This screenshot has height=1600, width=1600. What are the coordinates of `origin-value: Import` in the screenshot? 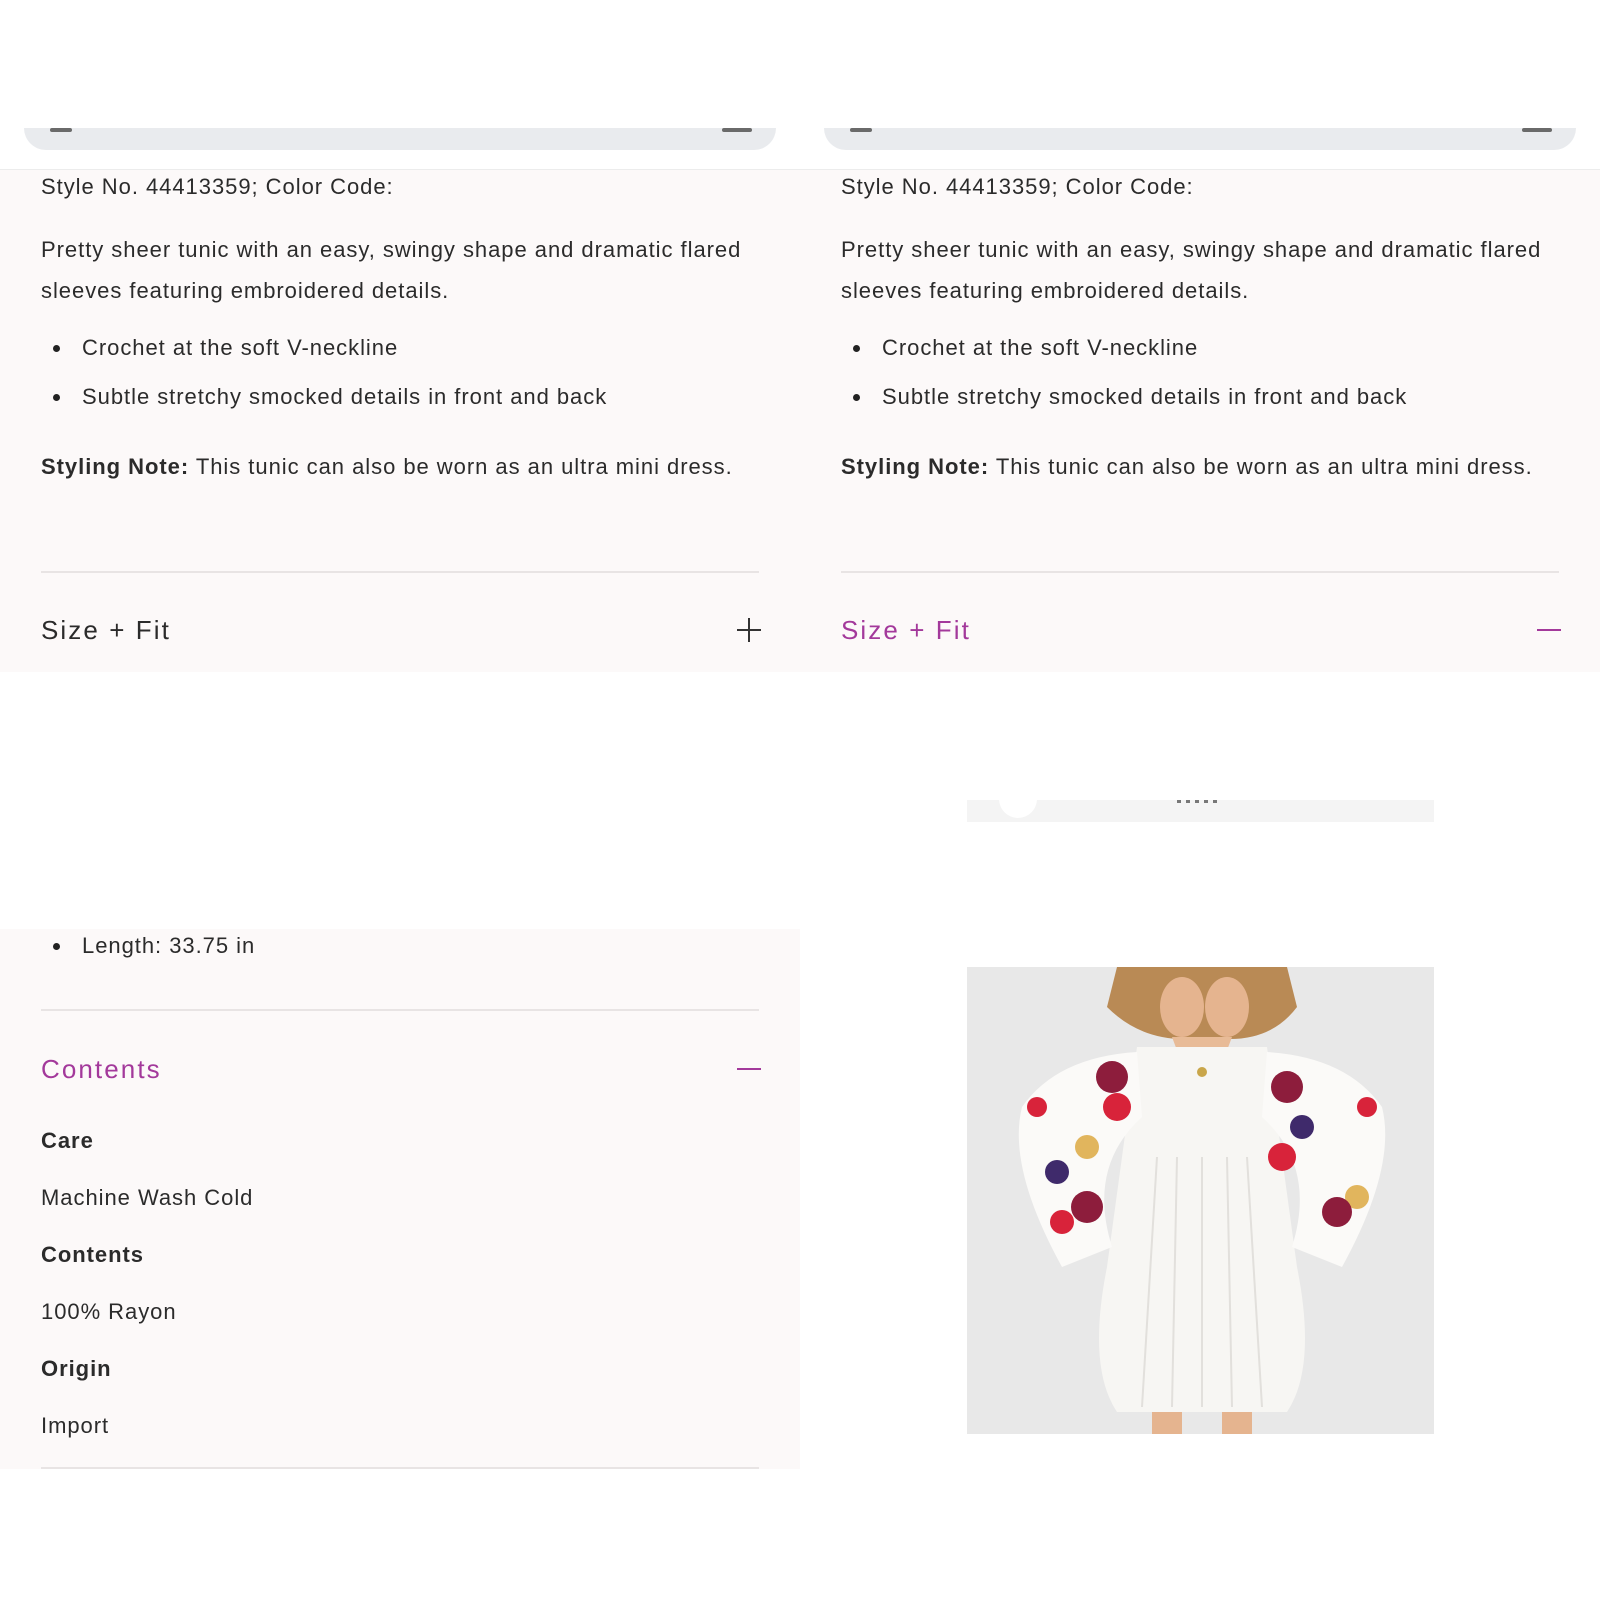 It's located at (75, 1425).